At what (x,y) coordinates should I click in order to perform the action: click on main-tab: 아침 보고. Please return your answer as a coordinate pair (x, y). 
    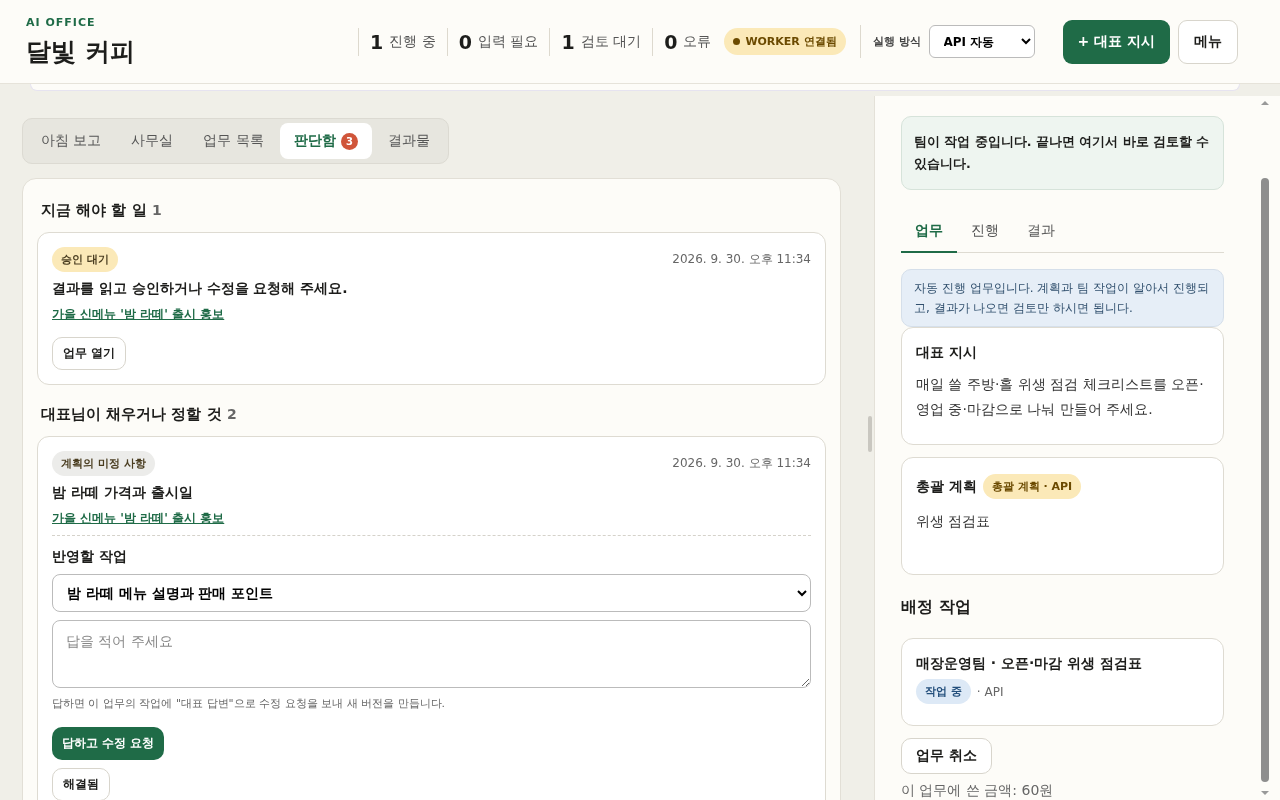
    Looking at the image, I should click on (71, 141).